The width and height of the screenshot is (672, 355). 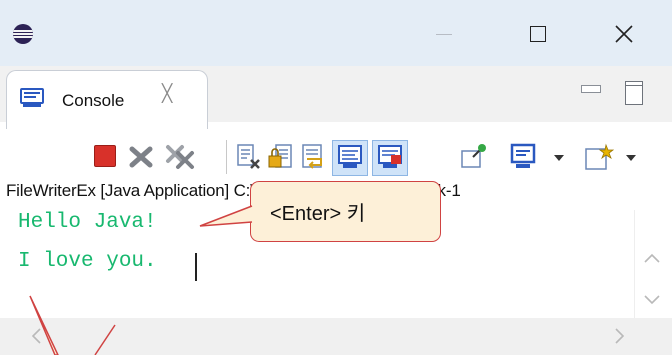 What do you see at coordinates (523, 157) in the screenshot?
I see `display-console-icon` at bounding box center [523, 157].